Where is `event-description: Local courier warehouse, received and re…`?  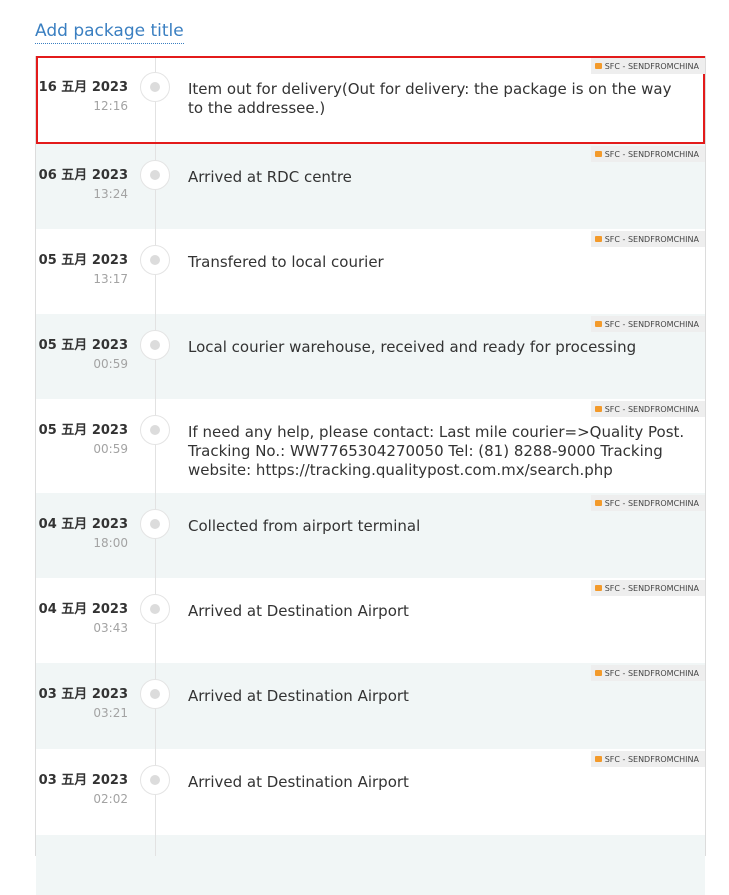
event-description: Local courier warehouse, received and re… is located at coordinates (412, 347).